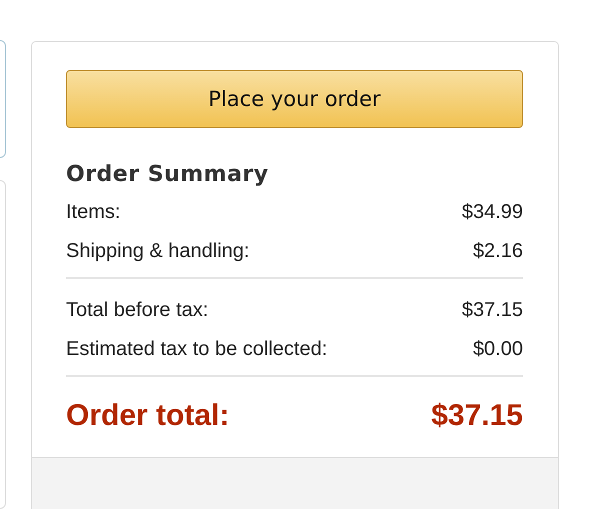 Image resolution: width=600 pixels, height=509 pixels. What do you see at coordinates (158, 251) in the screenshot?
I see `summary-label: Shipping & handling:` at bounding box center [158, 251].